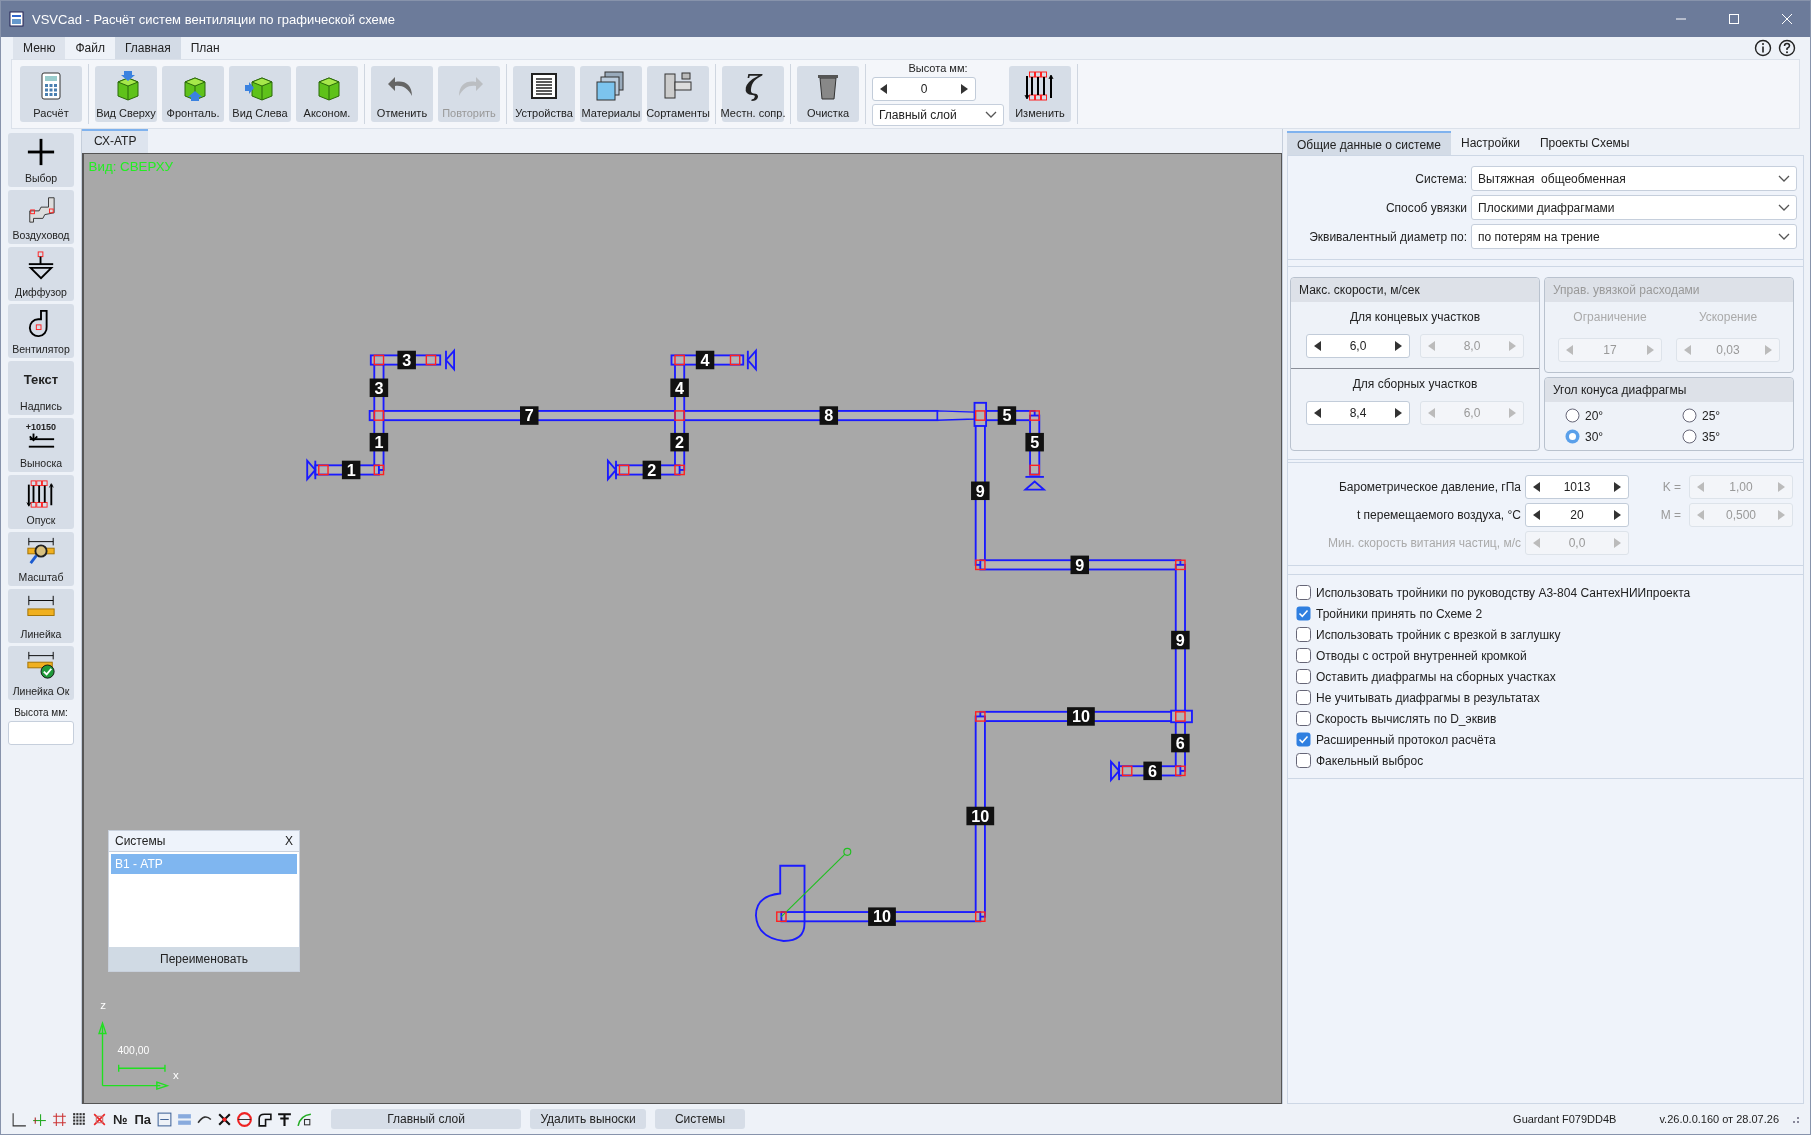 The width and height of the screenshot is (1811, 1135). What do you see at coordinates (1570, 350) in the screenshot?
I see `arrow-left-icon` at bounding box center [1570, 350].